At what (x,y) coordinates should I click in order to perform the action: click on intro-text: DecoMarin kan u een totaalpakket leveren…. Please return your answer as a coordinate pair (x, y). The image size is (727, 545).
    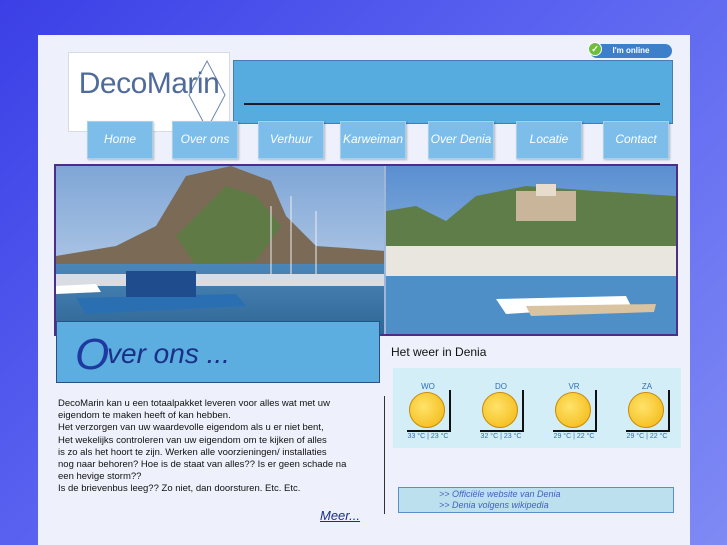
    Looking at the image, I should click on (208, 447).